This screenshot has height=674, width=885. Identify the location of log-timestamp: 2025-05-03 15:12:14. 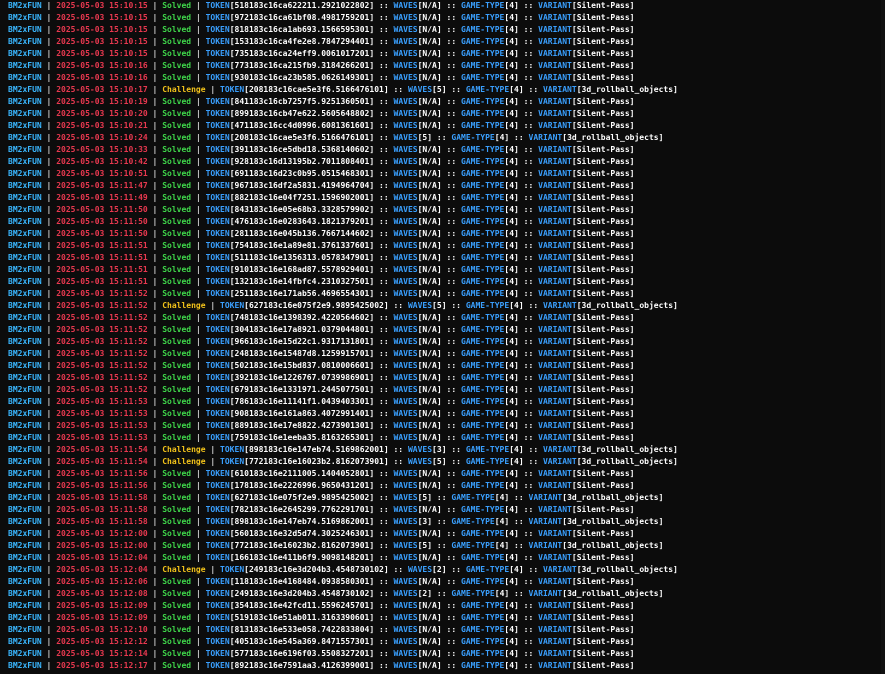
(102, 653).